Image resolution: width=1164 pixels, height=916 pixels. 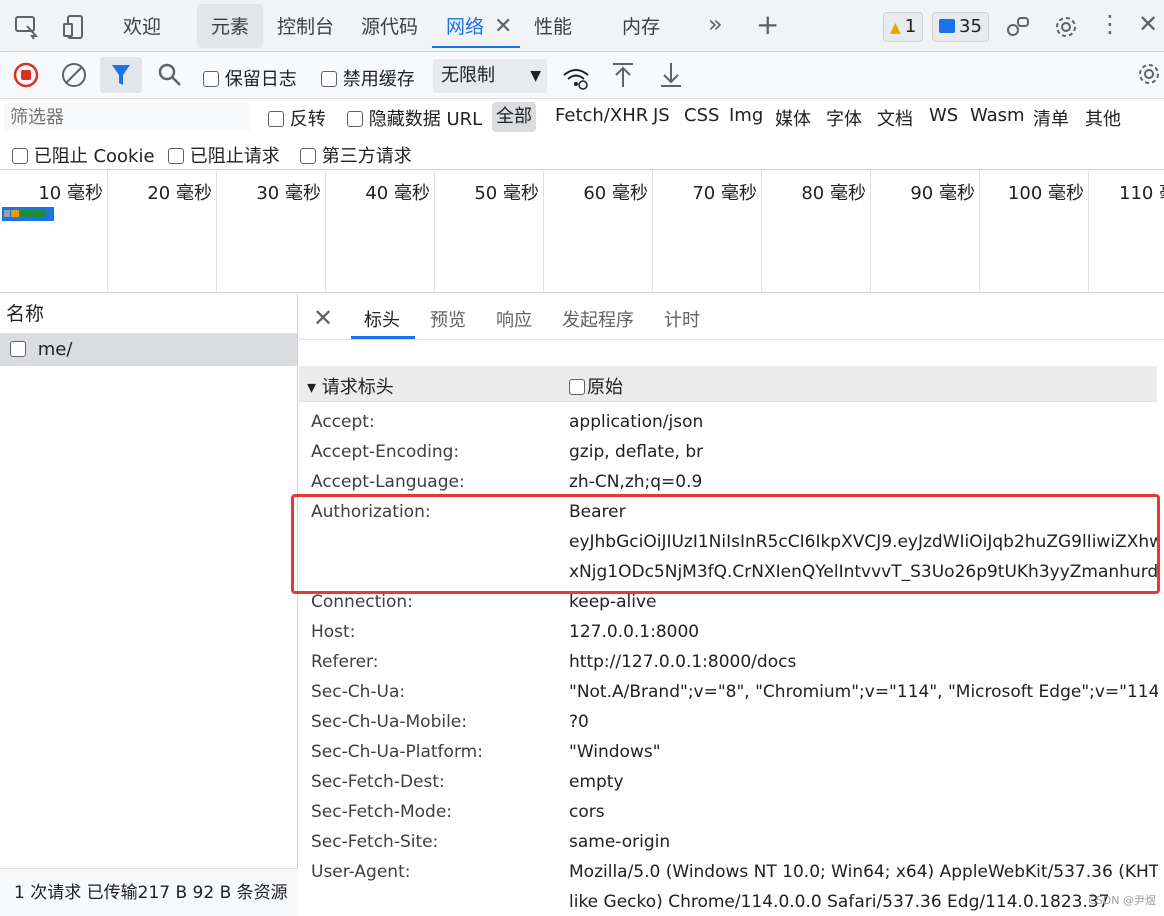 What do you see at coordinates (553, 26) in the screenshot?
I see `tab-performance: 性能` at bounding box center [553, 26].